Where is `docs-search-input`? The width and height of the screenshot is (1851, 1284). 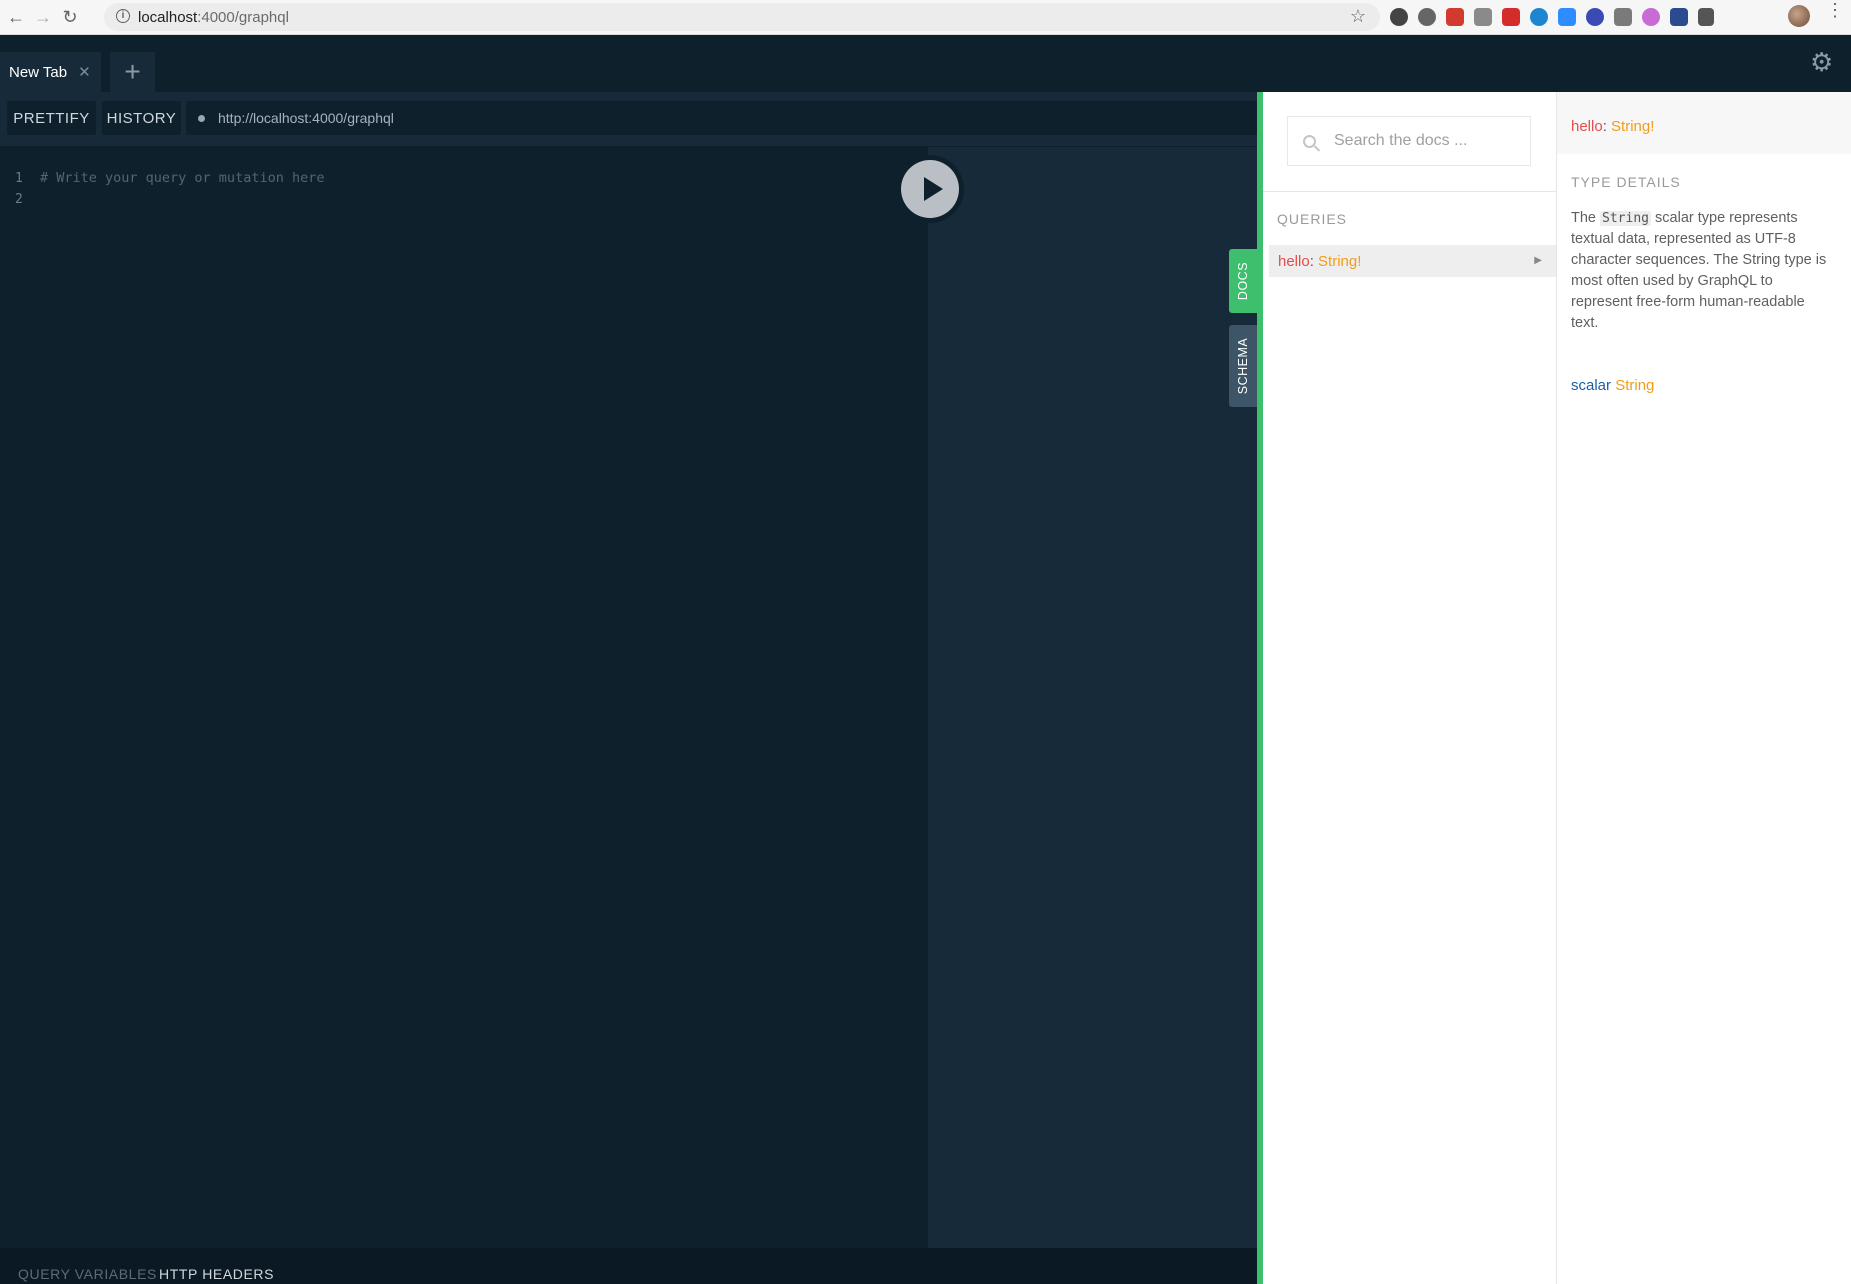
docs-search-input is located at coordinates (1419, 141).